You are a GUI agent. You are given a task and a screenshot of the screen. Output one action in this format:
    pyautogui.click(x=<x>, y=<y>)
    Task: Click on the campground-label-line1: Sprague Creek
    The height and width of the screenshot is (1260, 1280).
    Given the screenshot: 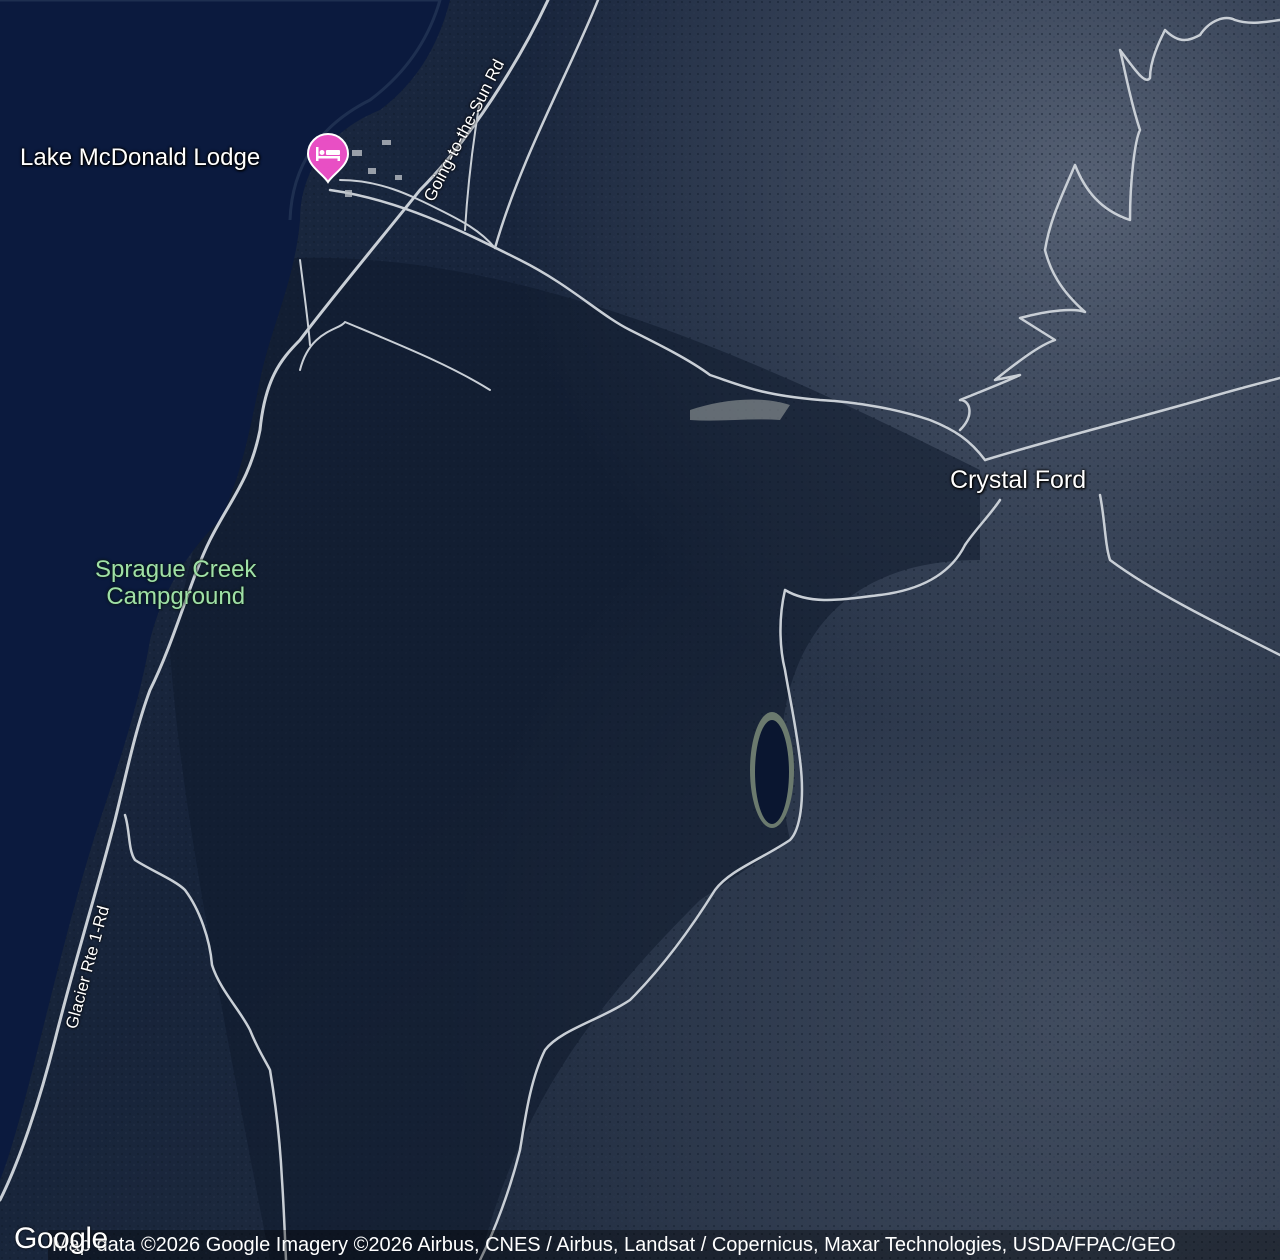 What is the action you would take?
    pyautogui.click(x=176, y=569)
    